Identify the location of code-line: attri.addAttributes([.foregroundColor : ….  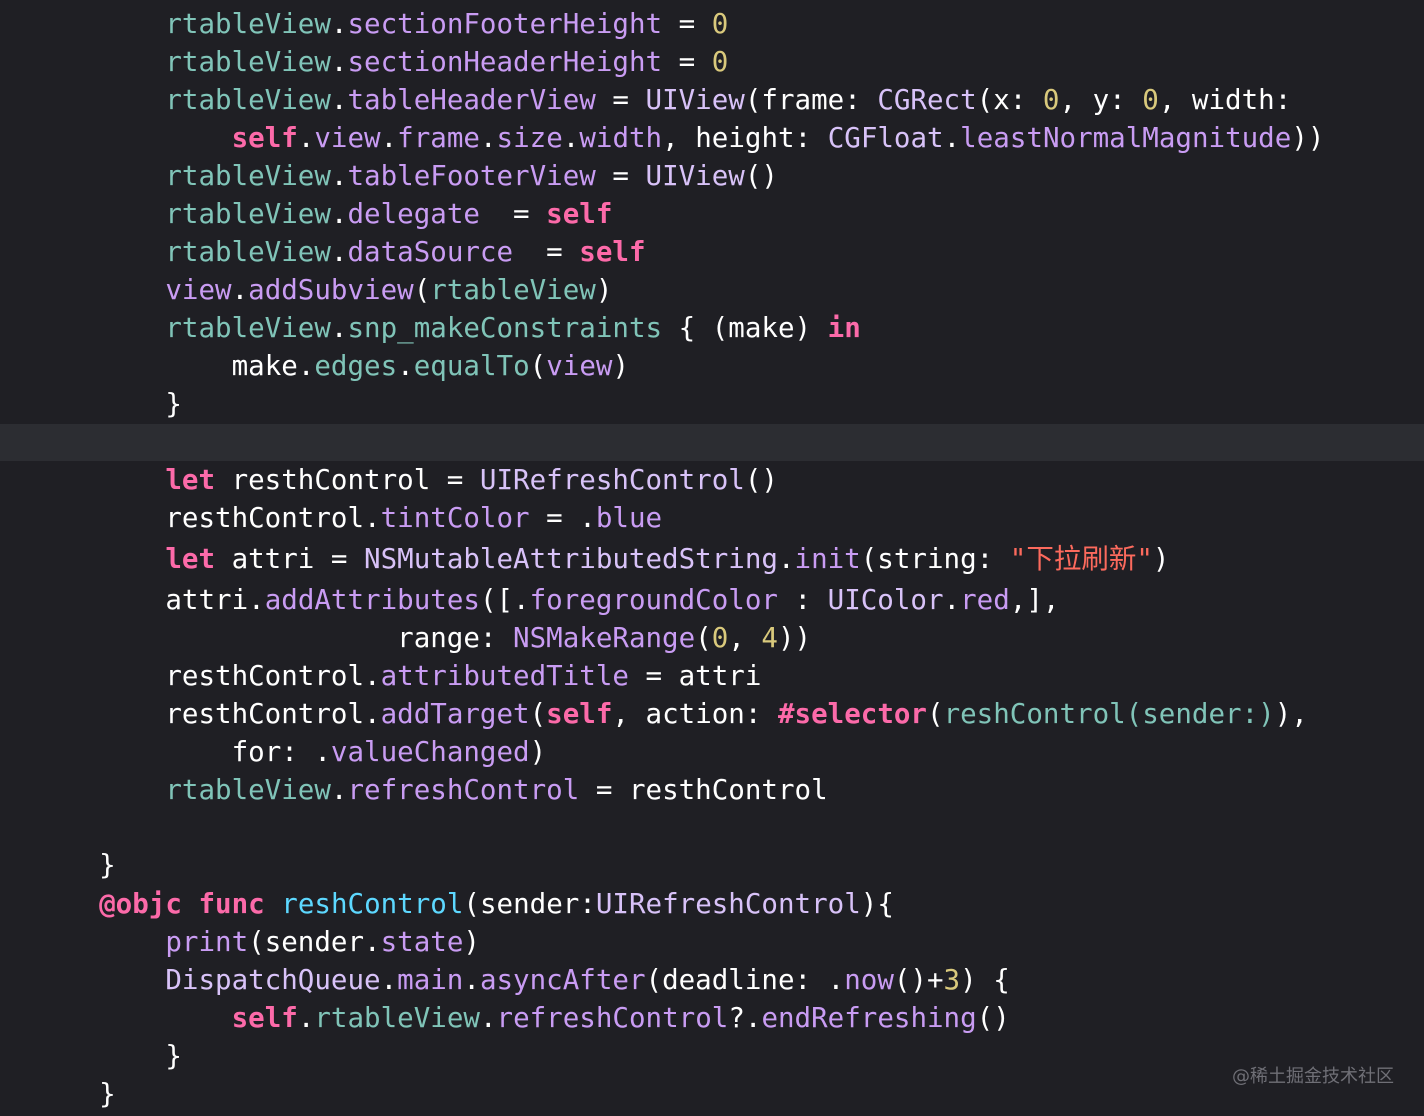
(712, 600).